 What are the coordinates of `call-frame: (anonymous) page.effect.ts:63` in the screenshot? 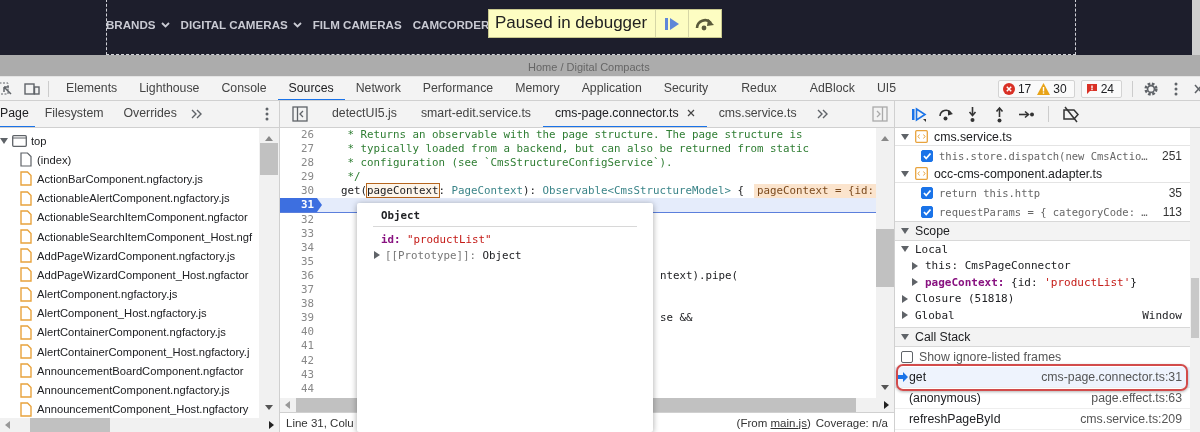 It's located at (1042, 398).